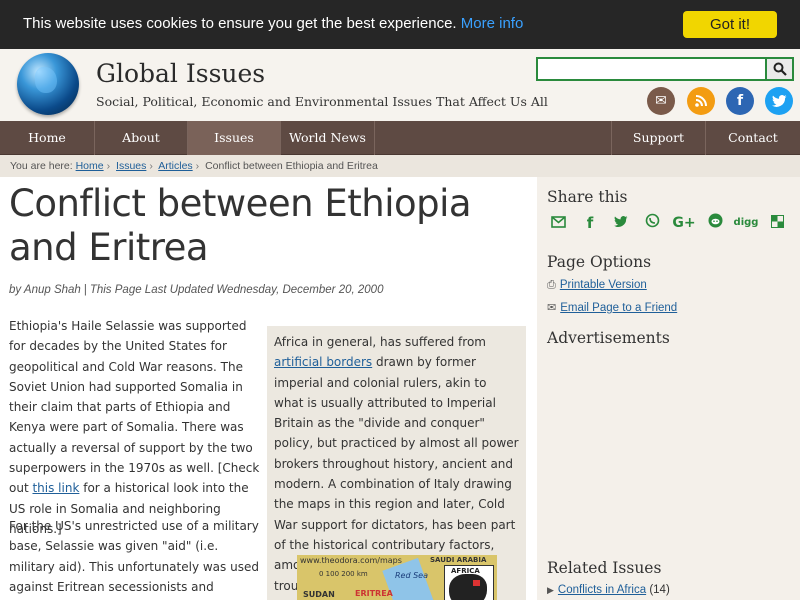 This screenshot has width=800, height=600. I want to click on breadcrumb-articles: Articles, so click(175, 166).